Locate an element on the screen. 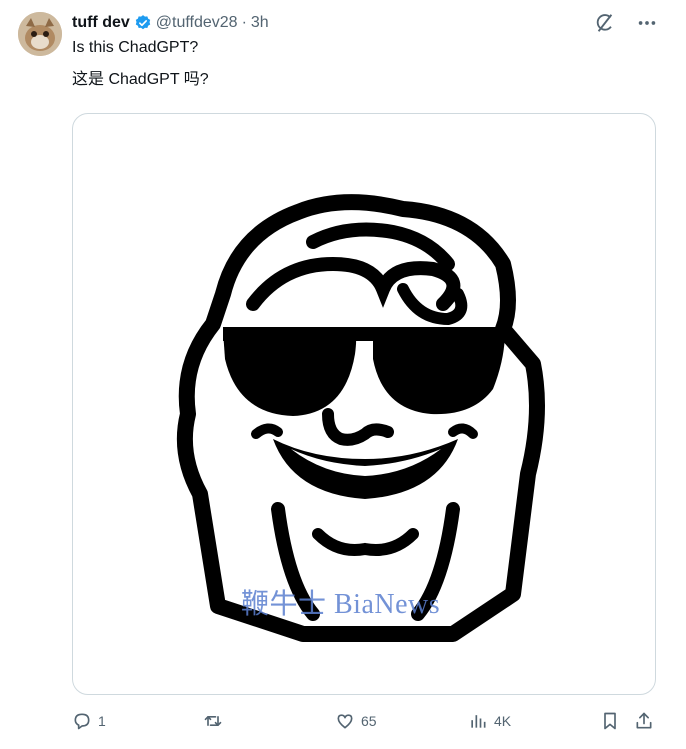  like-count: 65 is located at coordinates (369, 721).